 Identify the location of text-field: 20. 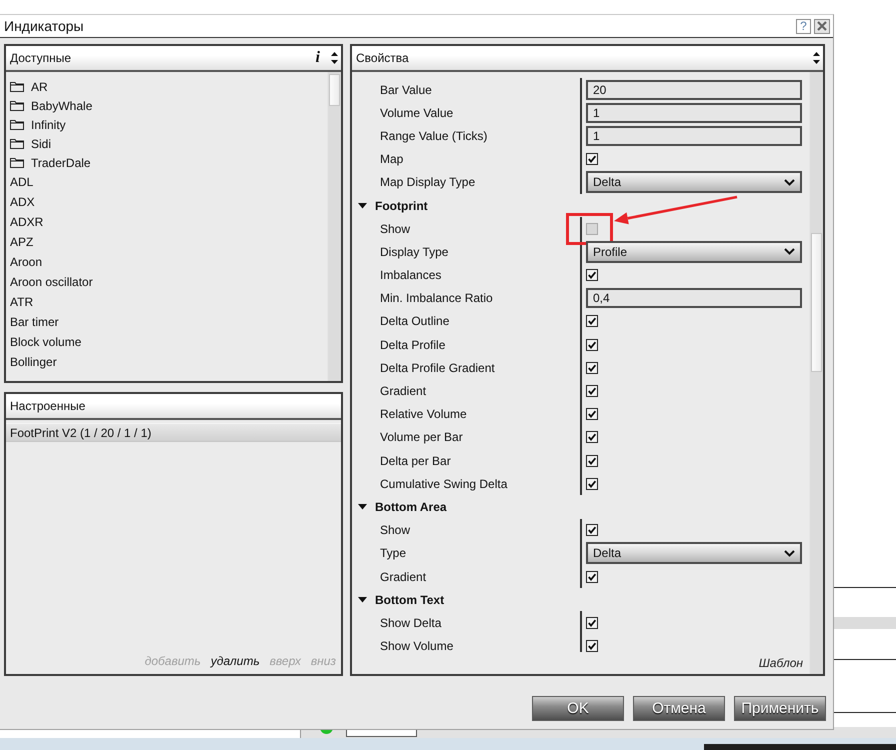
(694, 90).